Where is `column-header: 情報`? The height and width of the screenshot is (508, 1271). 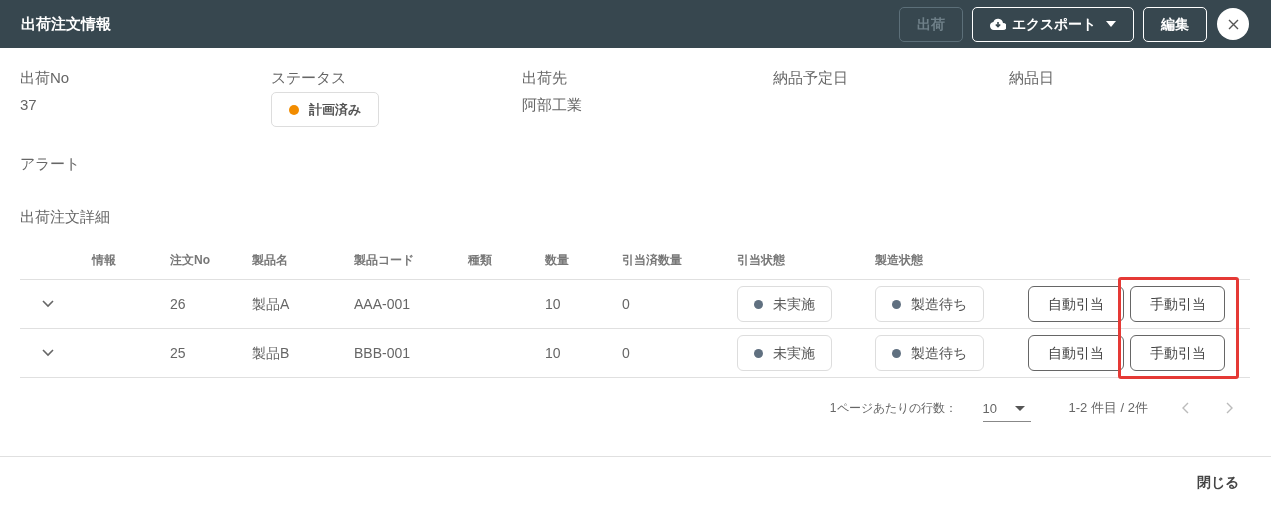
column-header: 情報 is located at coordinates (104, 260).